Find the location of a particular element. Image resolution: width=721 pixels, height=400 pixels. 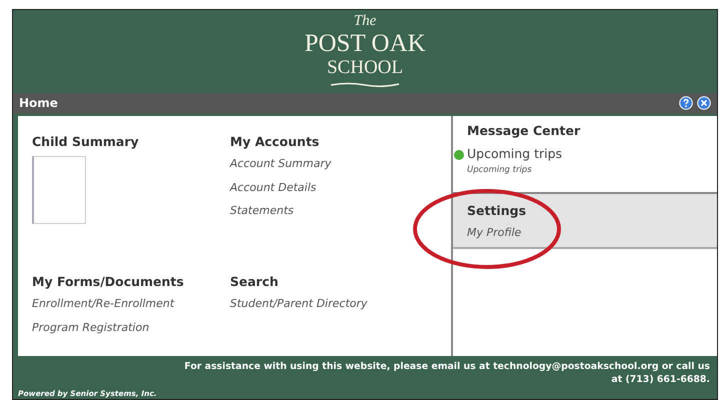

link: My Profile is located at coordinates (585, 233).